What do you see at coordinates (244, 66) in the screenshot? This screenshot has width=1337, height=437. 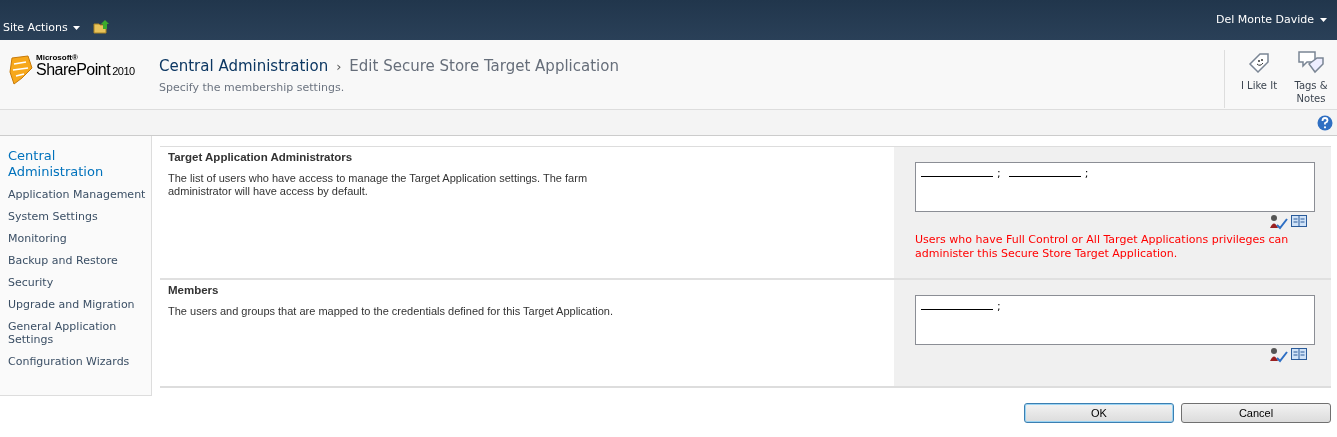 I see `breadcrumb-link: Central Administration` at bounding box center [244, 66].